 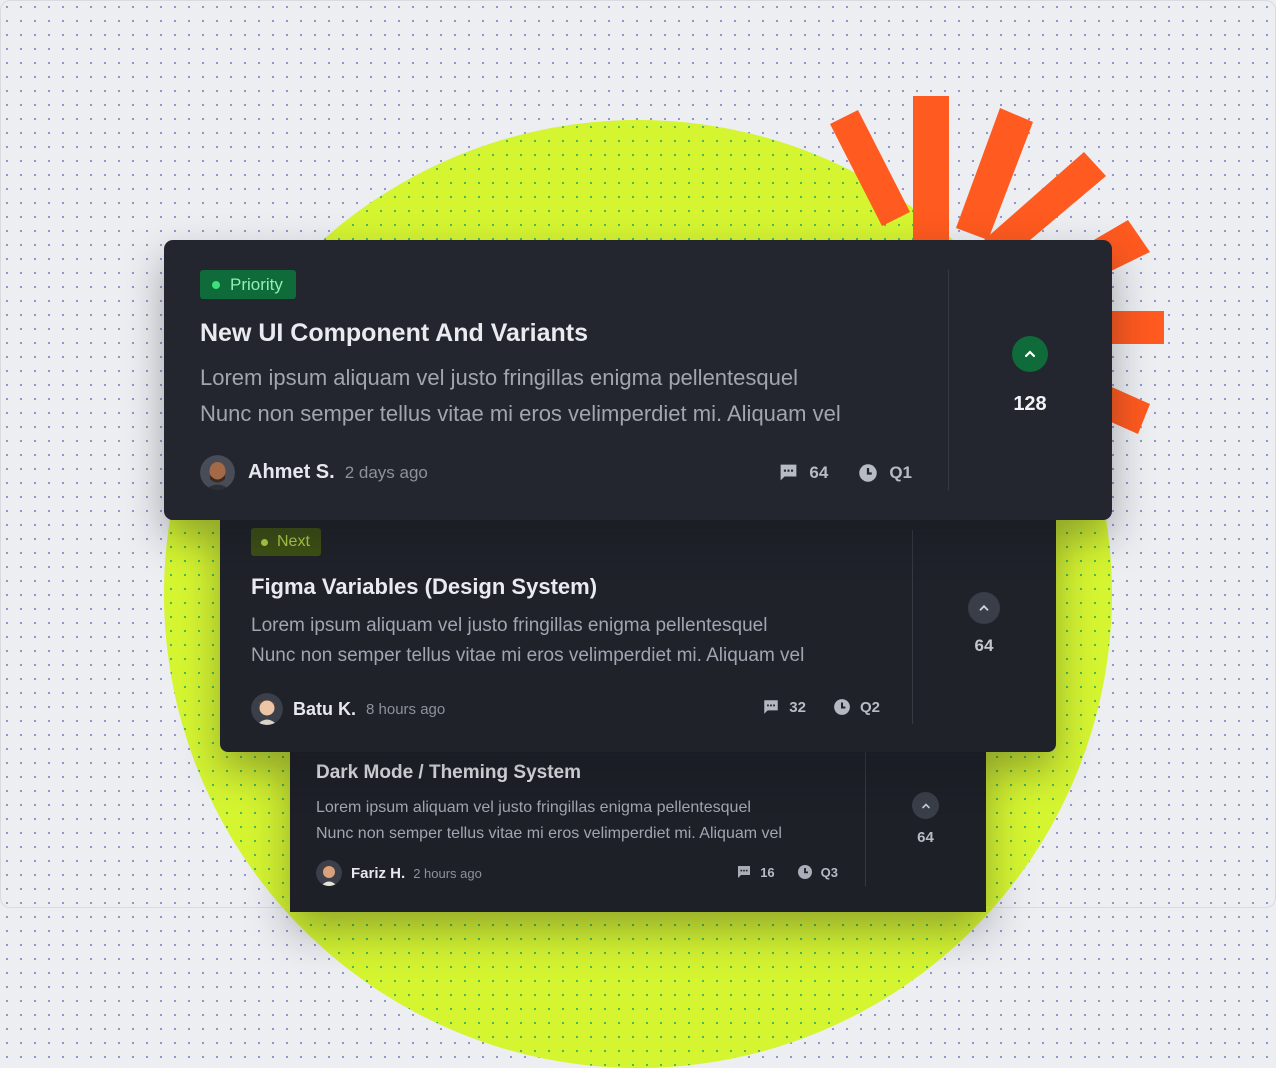 What do you see at coordinates (449, 772) in the screenshot?
I see `card-title: Dark Mode / Theming System` at bounding box center [449, 772].